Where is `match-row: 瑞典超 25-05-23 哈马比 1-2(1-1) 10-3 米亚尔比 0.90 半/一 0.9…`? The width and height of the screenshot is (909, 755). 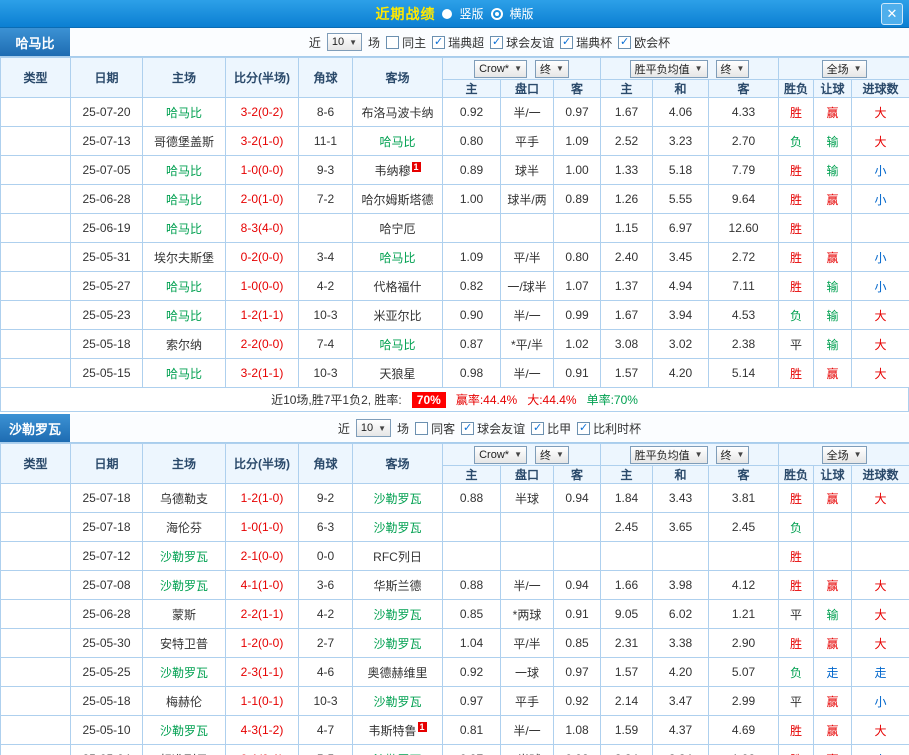
match-row: 瑞典超 25-05-23 哈马比 1-2(1-1) 10-3 米亚尔比 0.90 半/一 0.9… is located at coordinates (454, 315).